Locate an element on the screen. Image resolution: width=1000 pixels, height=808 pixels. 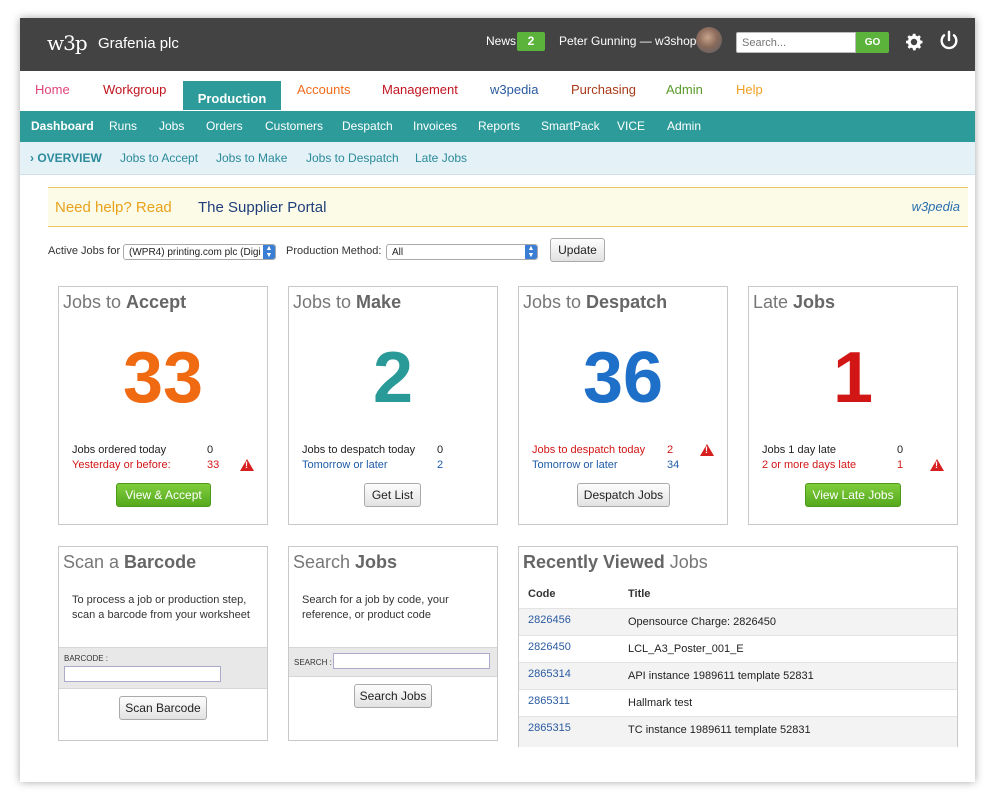
job-title: LCL_A3_Poster_001_E is located at coordinates (686, 649).